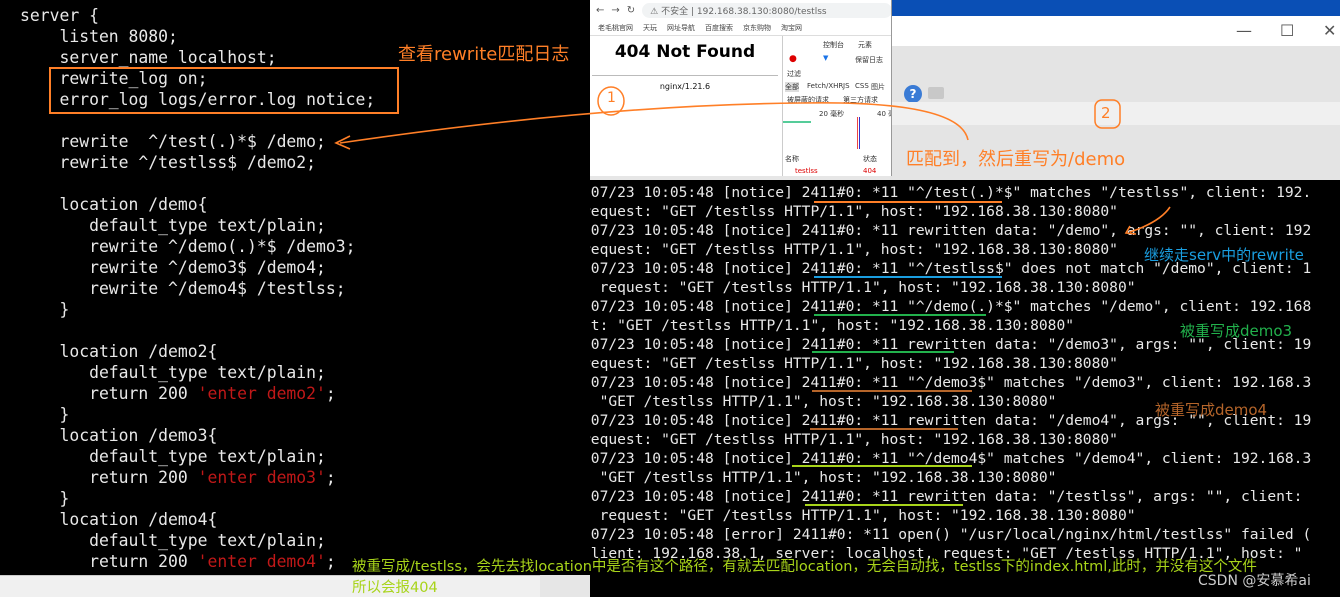  What do you see at coordinates (611, 98) in the screenshot?
I see `step1-label: 1` at bounding box center [611, 98].